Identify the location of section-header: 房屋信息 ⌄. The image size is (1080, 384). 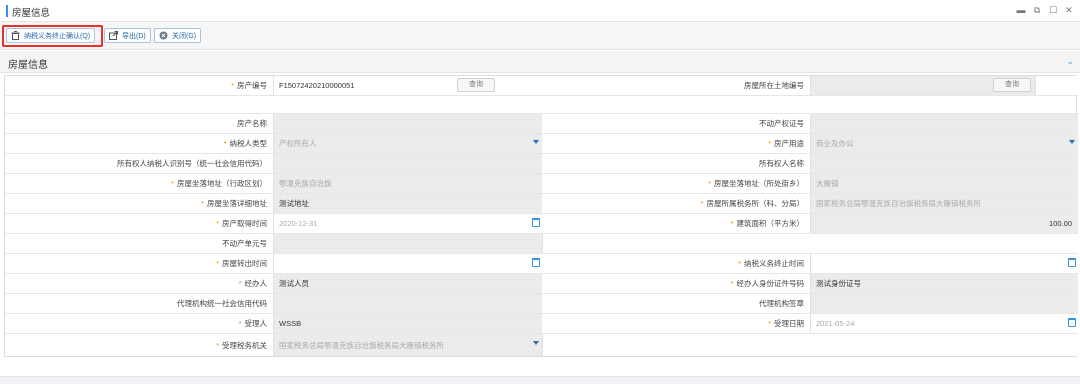
(540, 62).